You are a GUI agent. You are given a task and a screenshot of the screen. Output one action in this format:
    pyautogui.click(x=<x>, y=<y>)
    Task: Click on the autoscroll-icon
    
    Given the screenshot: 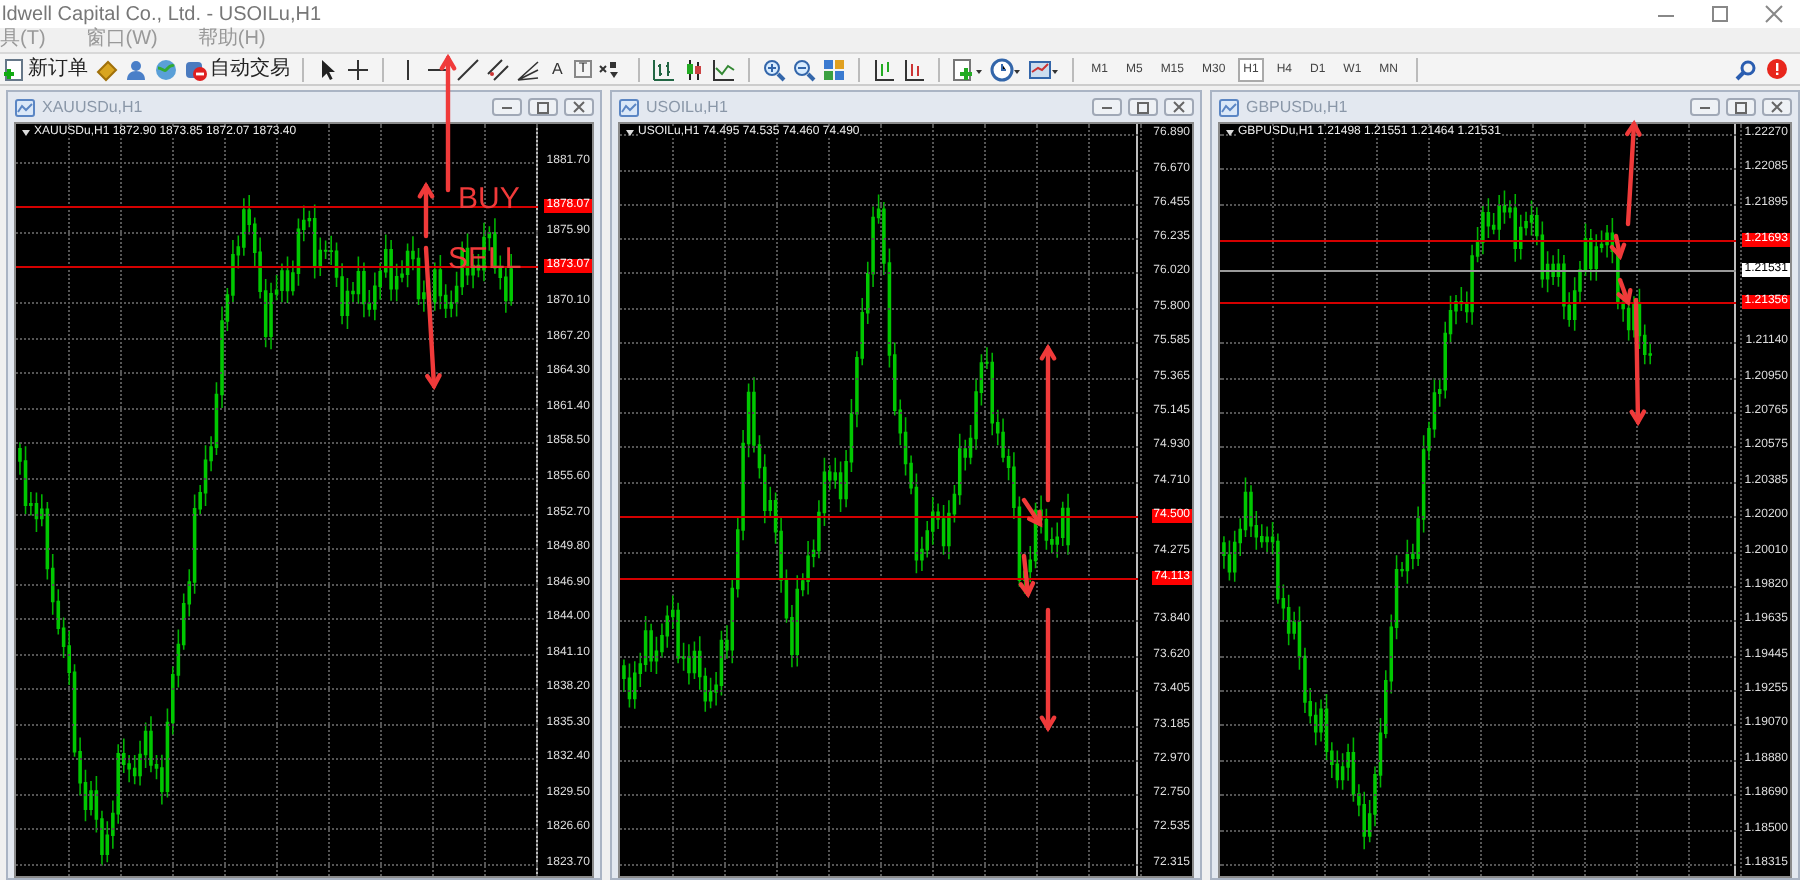 What is the action you would take?
    pyautogui.click(x=883, y=69)
    